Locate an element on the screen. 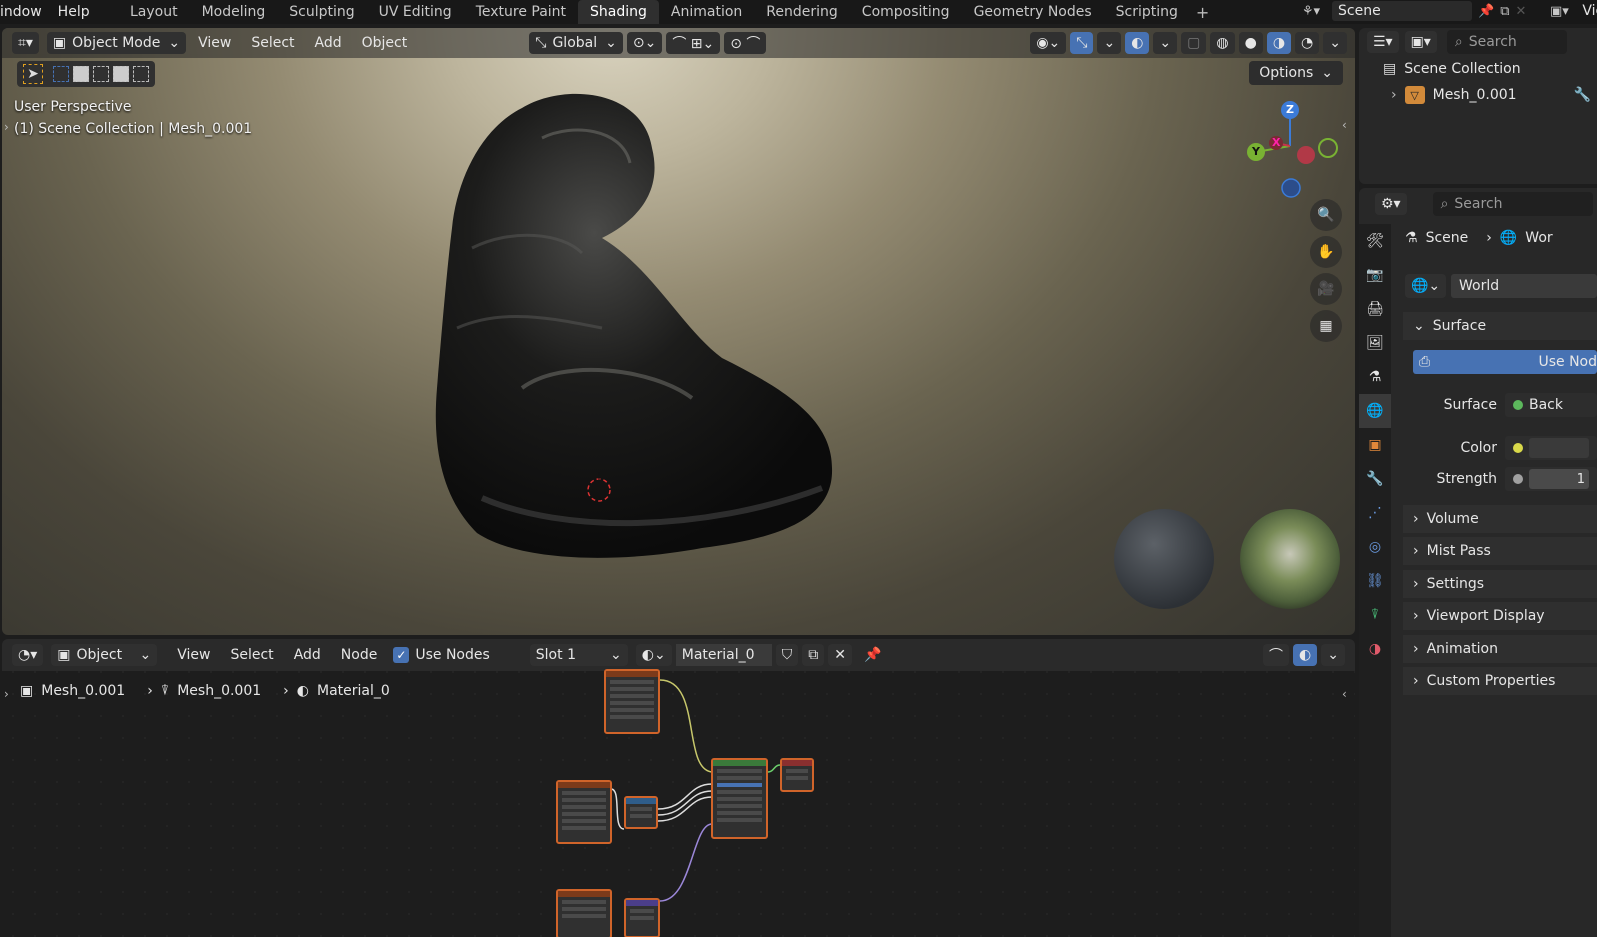 Image resolution: width=1597 pixels, height=937 pixels. tab-animation: Animation is located at coordinates (706, 12).